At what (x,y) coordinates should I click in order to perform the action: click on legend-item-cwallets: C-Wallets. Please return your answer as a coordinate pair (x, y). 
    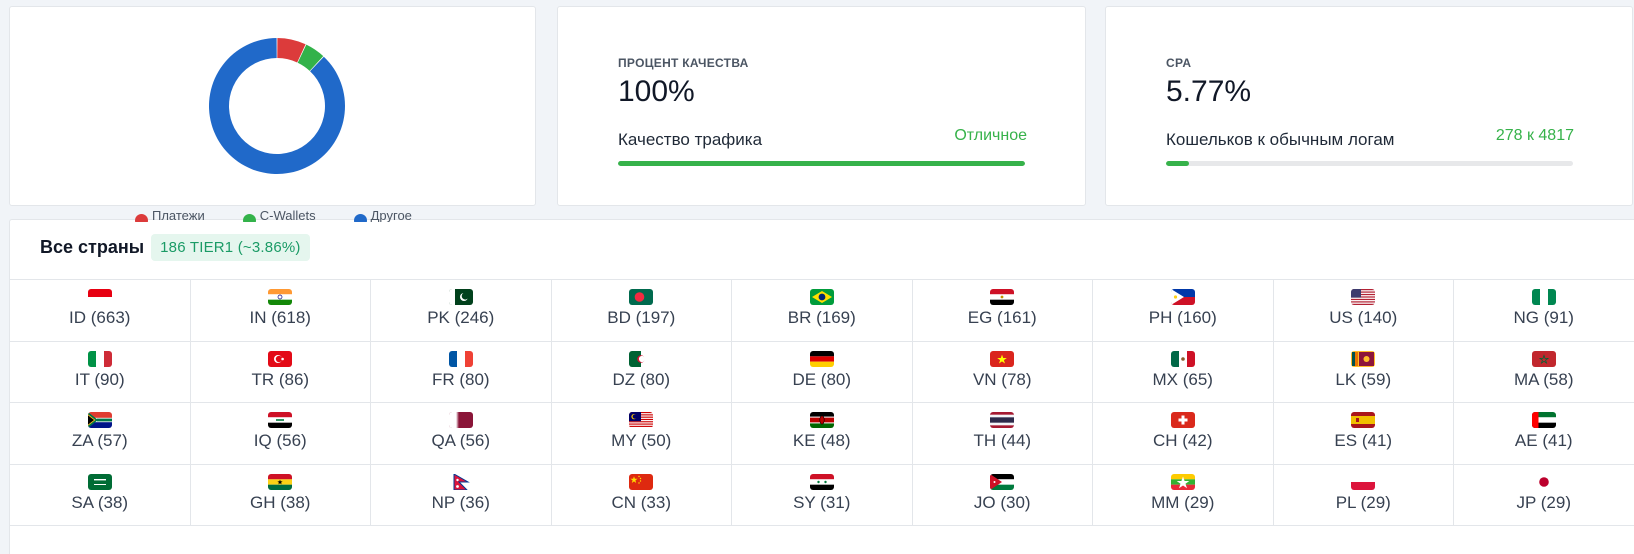
    Looking at the image, I should click on (279, 215).